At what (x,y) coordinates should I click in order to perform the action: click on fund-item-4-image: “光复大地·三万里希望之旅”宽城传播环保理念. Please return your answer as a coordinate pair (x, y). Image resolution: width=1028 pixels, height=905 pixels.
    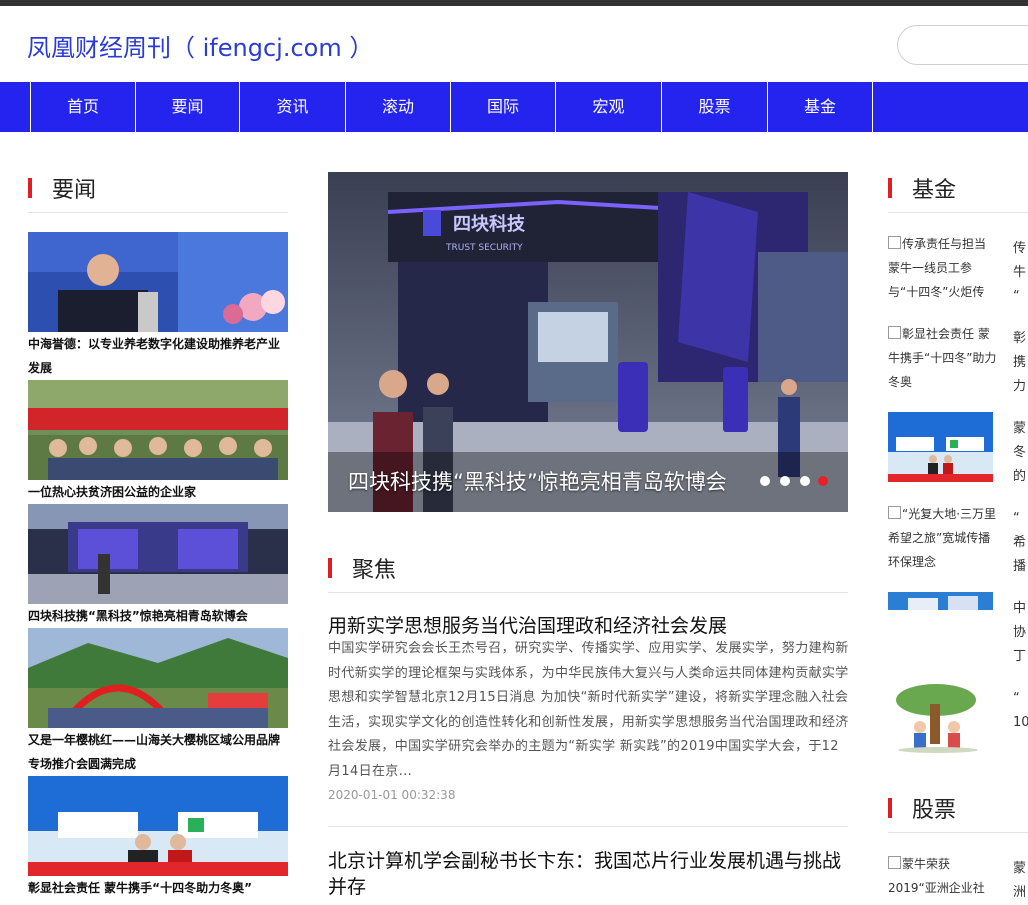
    Looking at the image, I should click on (943, 538).